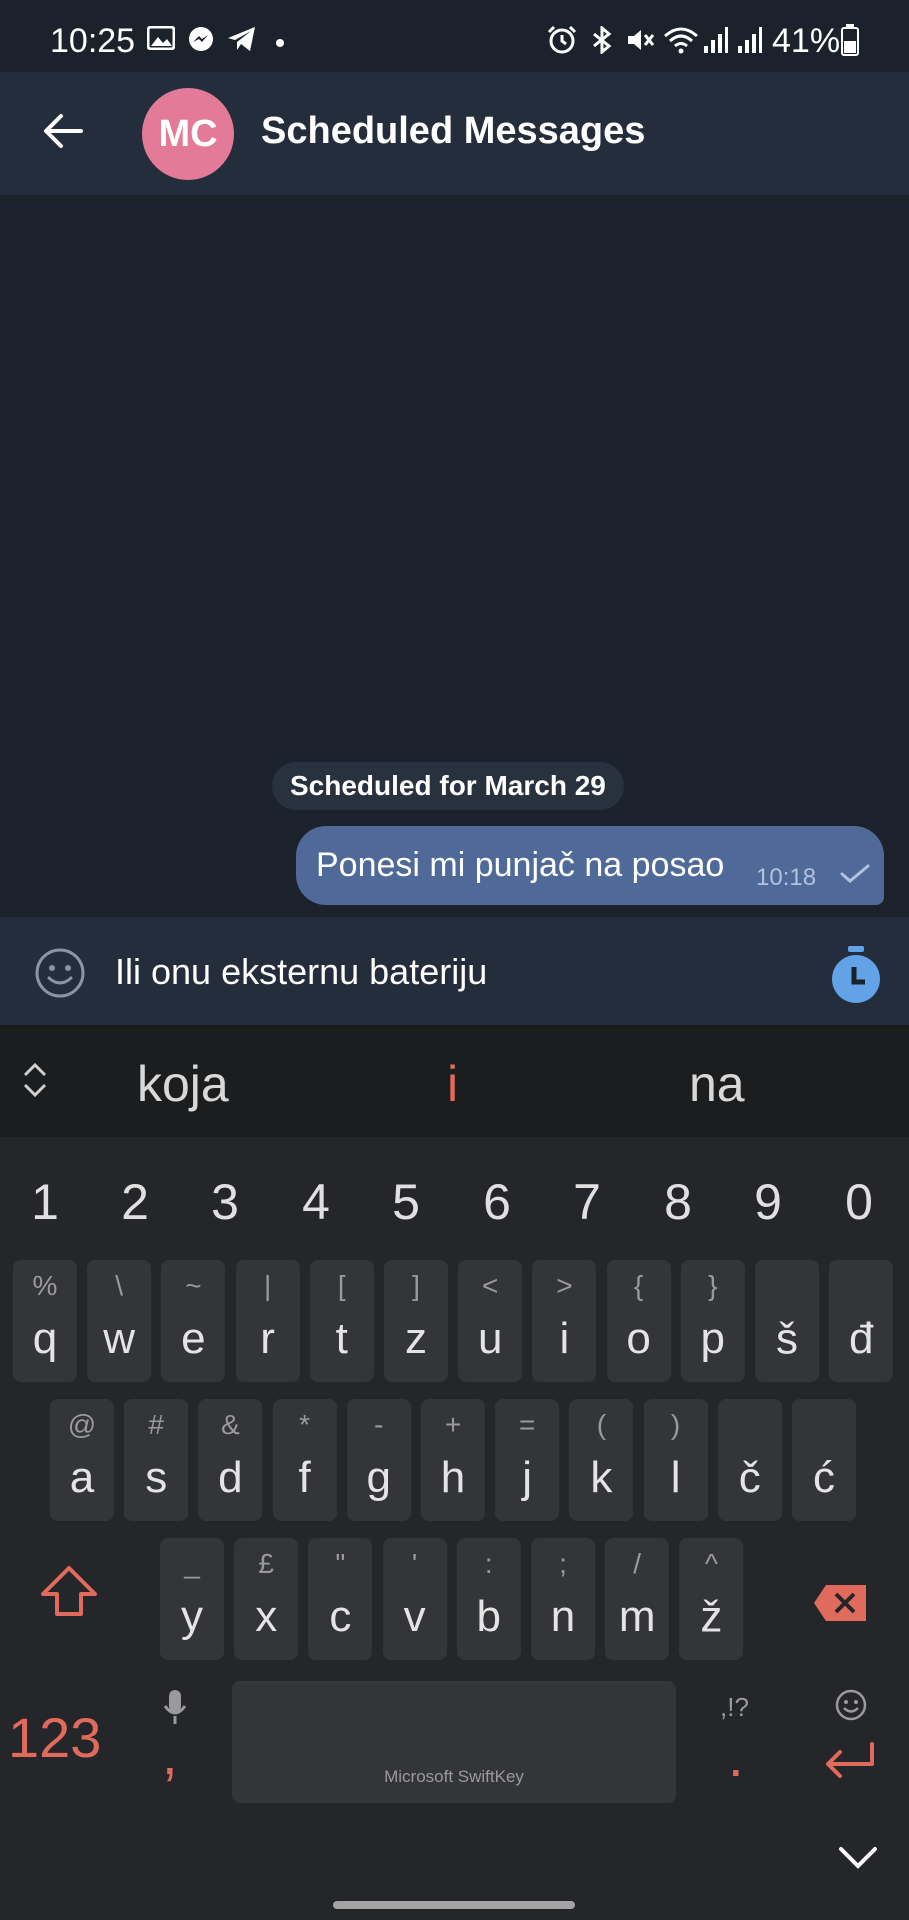 The width and height of the screenshot is (909, 1920). Describe the element at coordinates (63, 131) in the screenshot. I see `back-button` at that location.